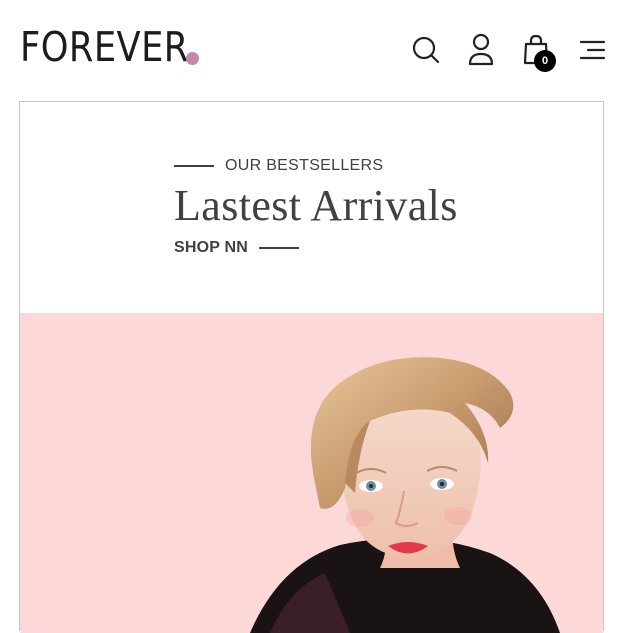  Describe the element at coordinates (279, 248) in the screenshot. I see `cta-divider` at that location.